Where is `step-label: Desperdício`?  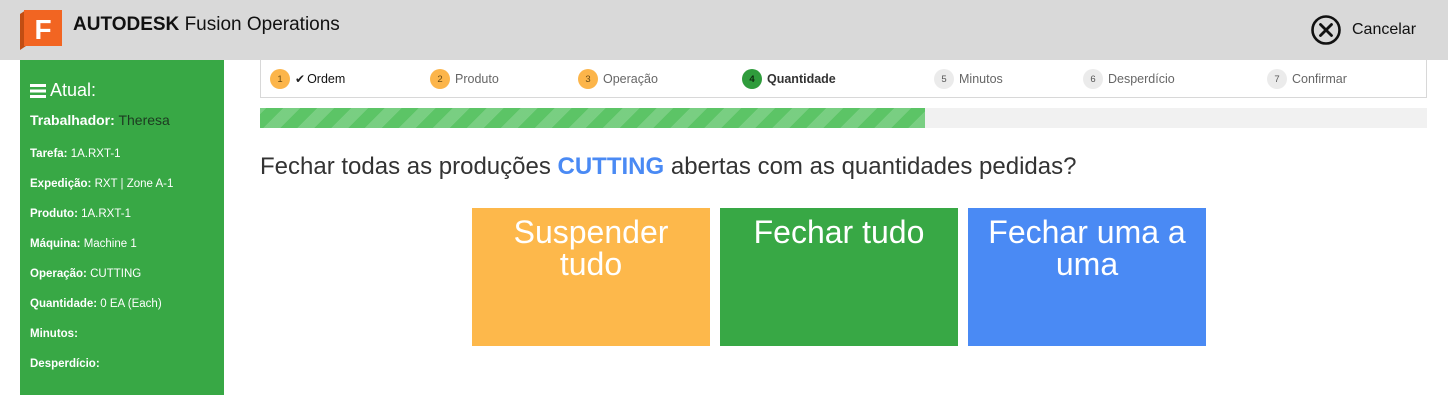
step-label: Desperdício is located at coordinates (1141, 79).